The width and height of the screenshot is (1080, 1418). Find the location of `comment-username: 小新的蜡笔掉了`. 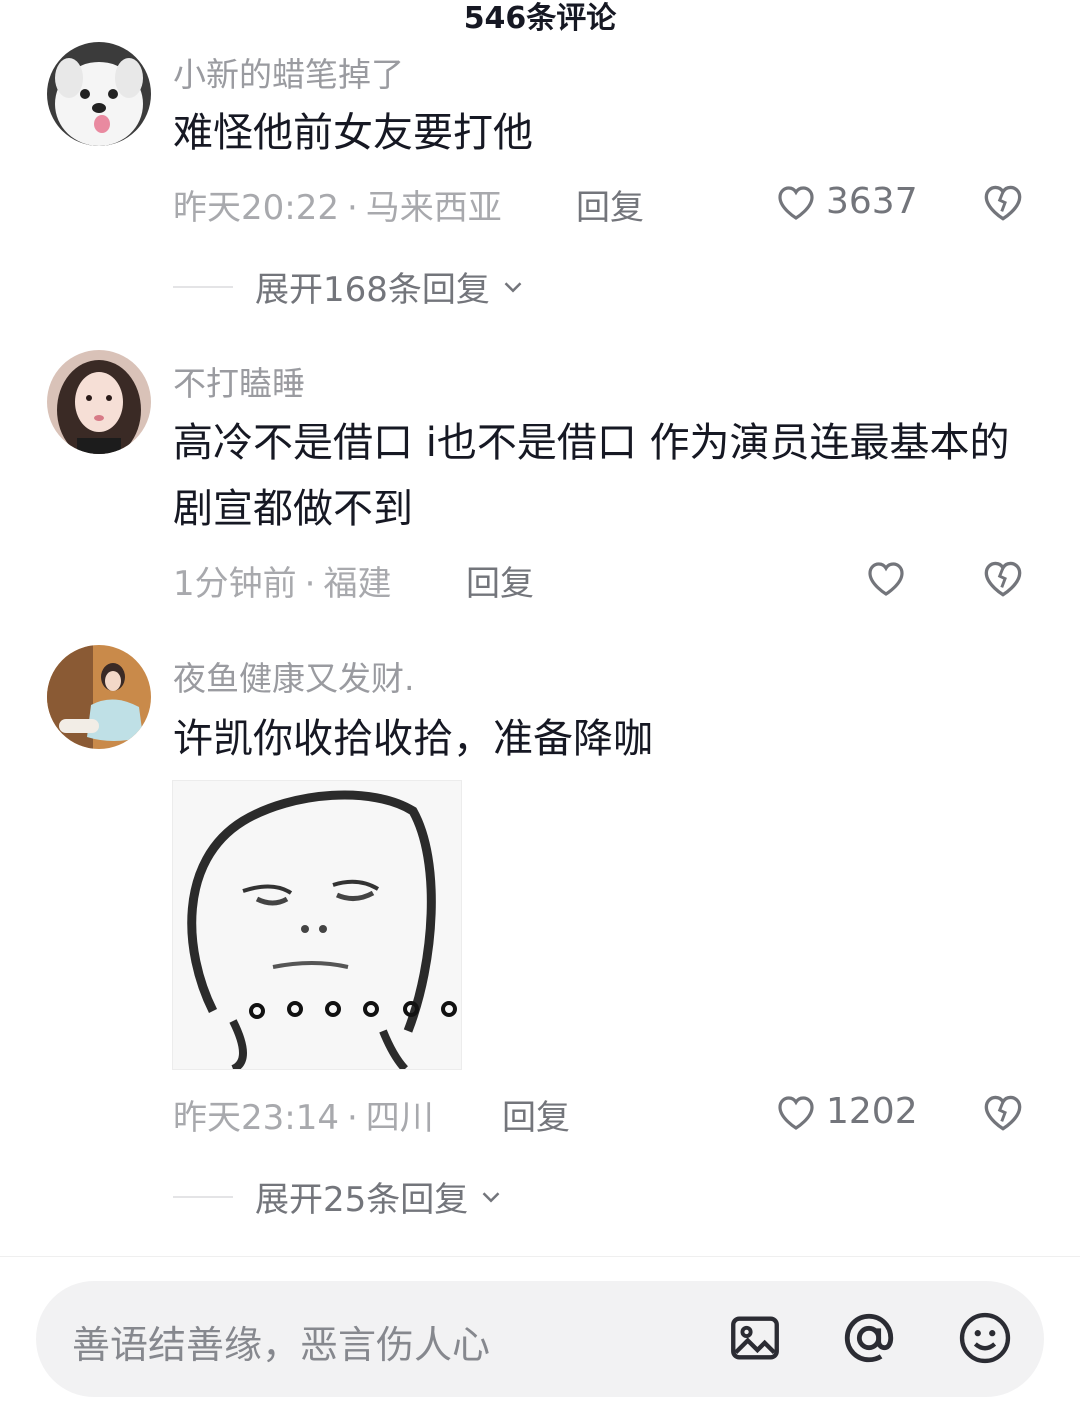

comment-username: 小新的蜡笔掉了 is located at coordinates (288, 72).